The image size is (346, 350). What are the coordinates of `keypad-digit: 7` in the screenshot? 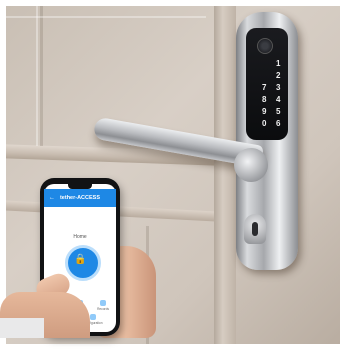 It's located at (264, 88).